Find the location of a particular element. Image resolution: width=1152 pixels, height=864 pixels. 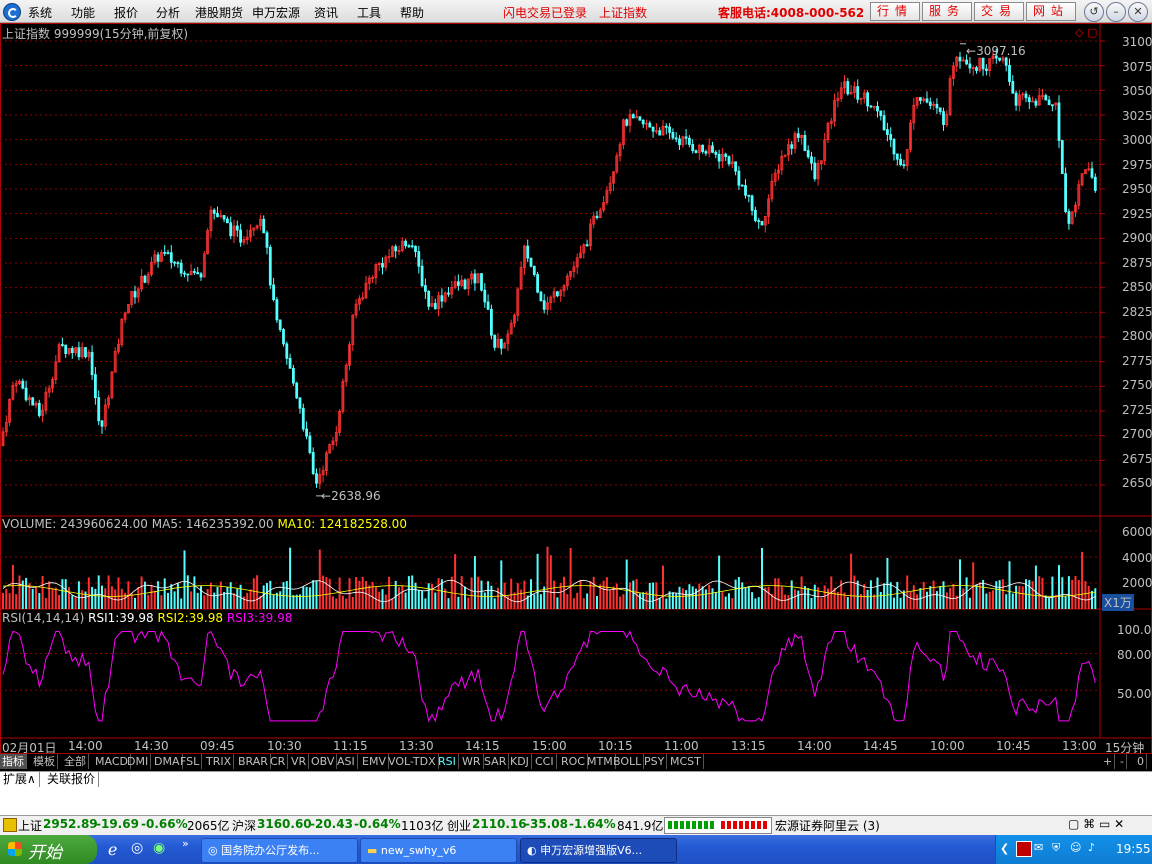

expand-button: 扩展∧ is located at coordinates (20, 779).